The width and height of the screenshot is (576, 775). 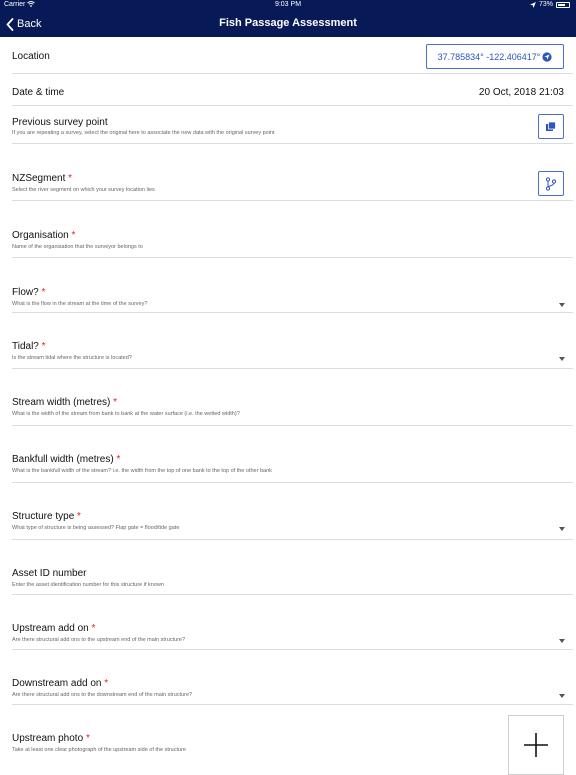 What do you see at coordinates (49, 573) in the screenshot?
I see `asset-id-label: Asset ID number` at bounding box center [49, 573].